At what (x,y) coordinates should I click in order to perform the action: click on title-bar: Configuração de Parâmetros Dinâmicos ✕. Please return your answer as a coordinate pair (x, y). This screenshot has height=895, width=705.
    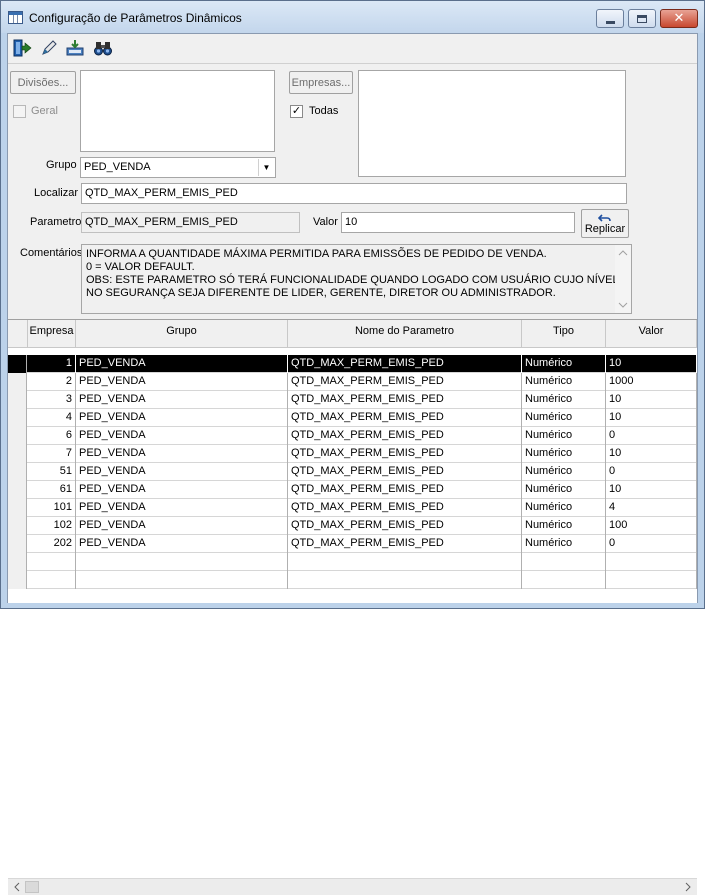
    Looking at the image, I should click on (352, 17).